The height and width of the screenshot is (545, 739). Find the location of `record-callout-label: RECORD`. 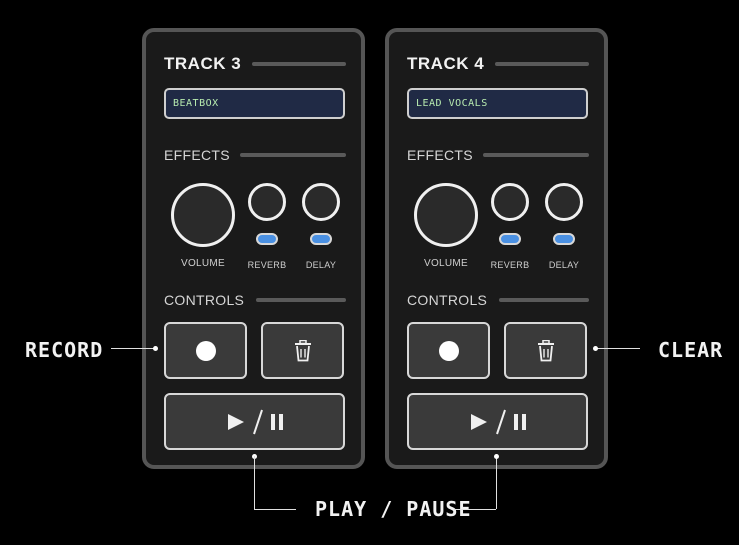

record-callout-label: RECORD is located at coordinates (64, 350).